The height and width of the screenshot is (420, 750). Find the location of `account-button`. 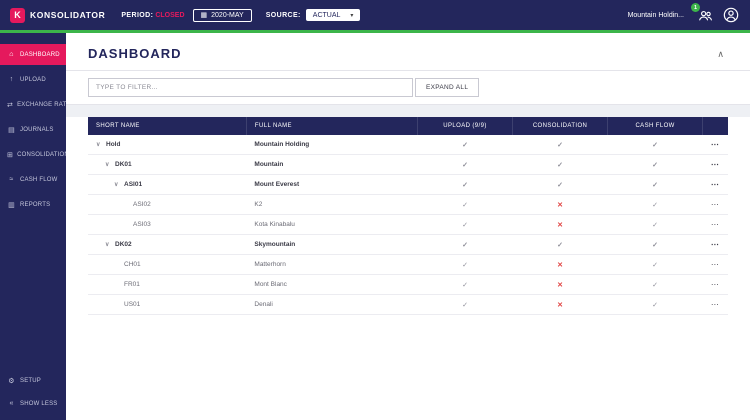

account-button is located at coordinates (731, 15).